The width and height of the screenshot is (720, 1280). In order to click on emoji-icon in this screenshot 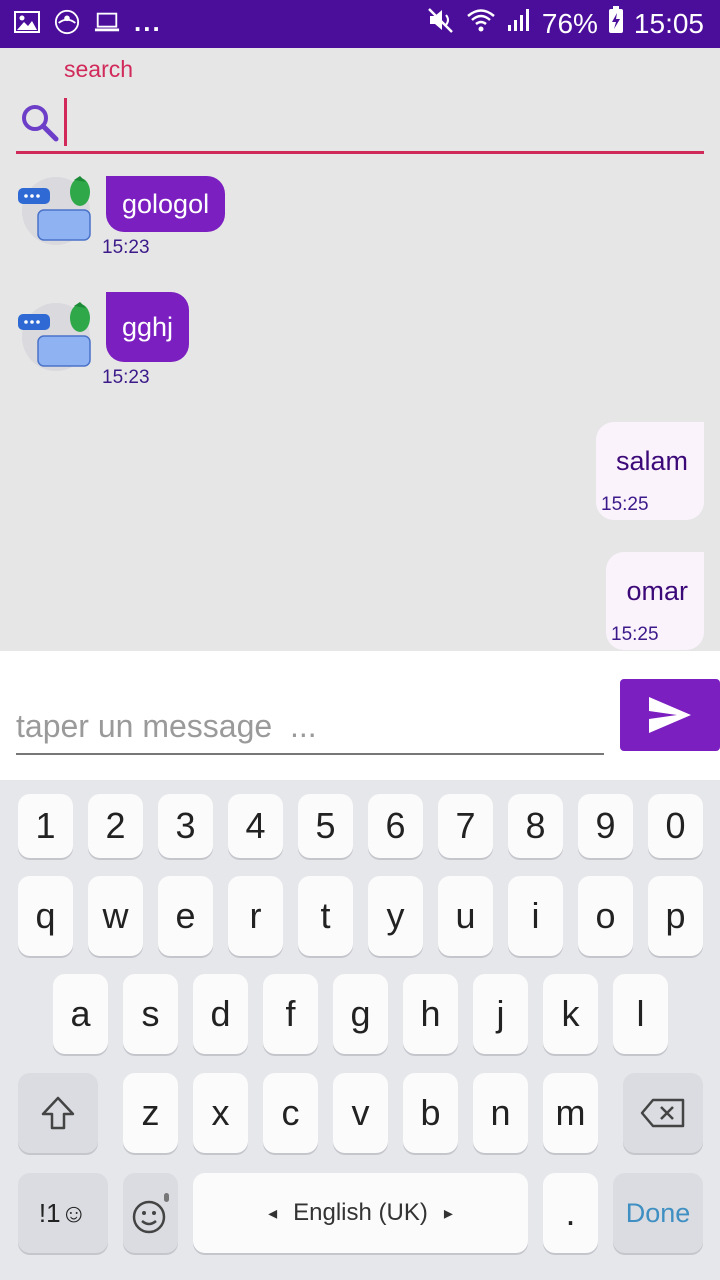, I will do `click(150, 1213)`.